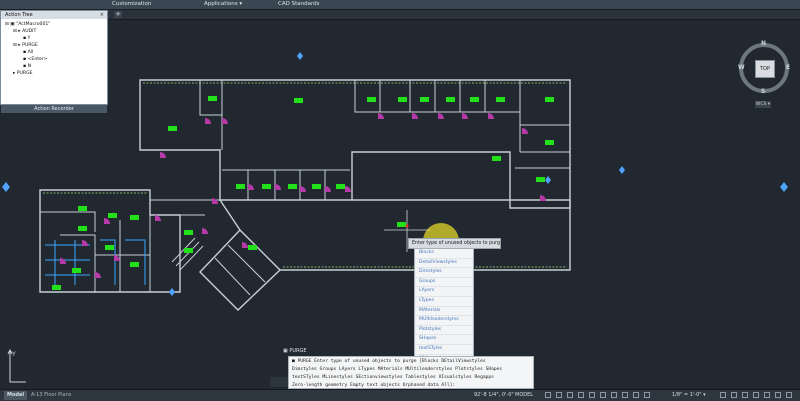 The height and width of the screenshot is (401, 800). Describe the element at coordinates (28, 53) in the screenshot. I see `tree-node-all: ▪ All` at that location.